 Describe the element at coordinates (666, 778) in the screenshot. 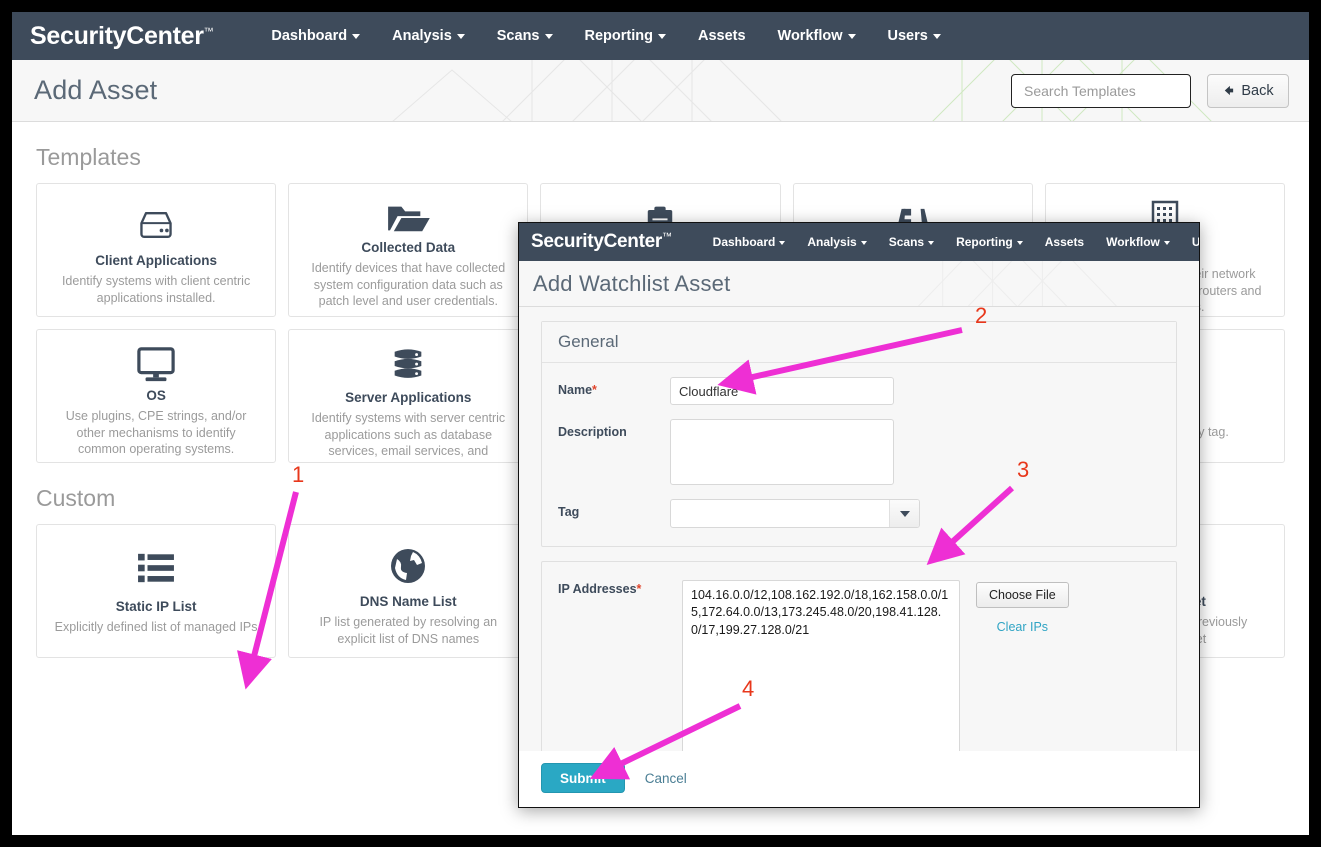

I see `cancel-link: Cancel` at that location.